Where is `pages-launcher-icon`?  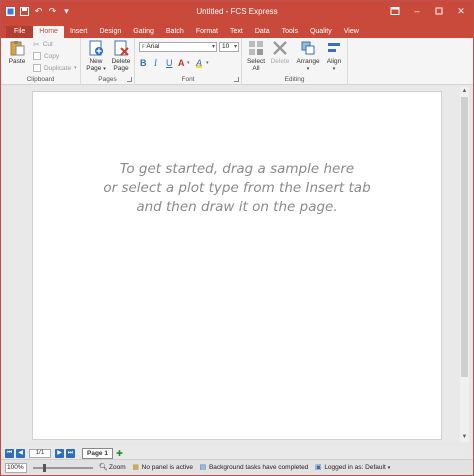
pages-launcher-icon is located at coordinates (129, 79).